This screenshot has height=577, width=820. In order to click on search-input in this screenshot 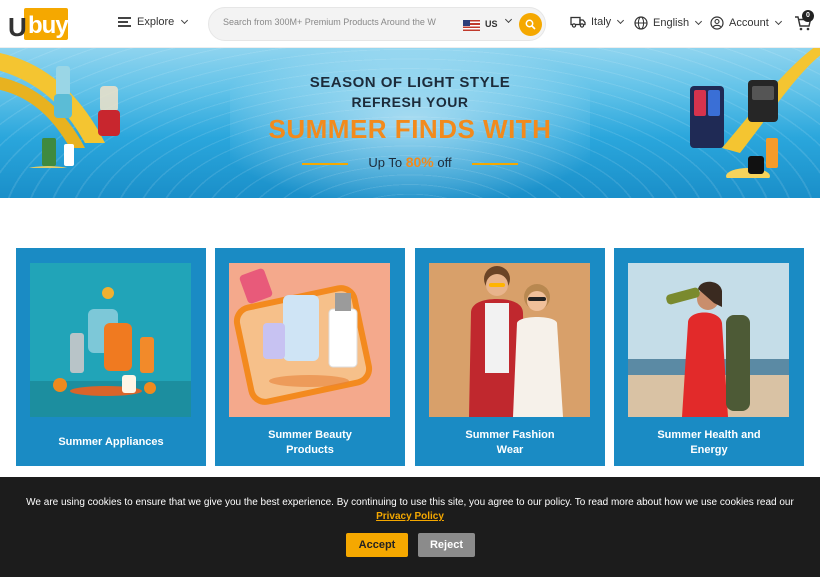, I will do `click(335, 22)`.